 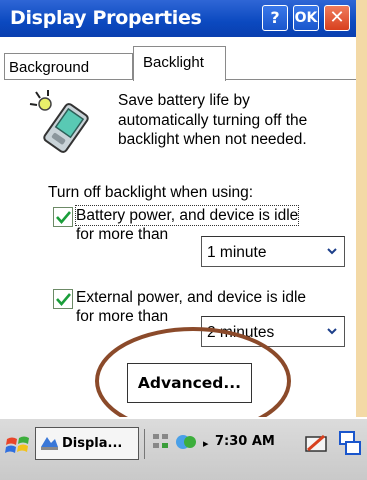 What do you see at coordinates (245, 441) in the screenshot?
I see `clock: 7:30 AM` at bounding box center [245, 441].